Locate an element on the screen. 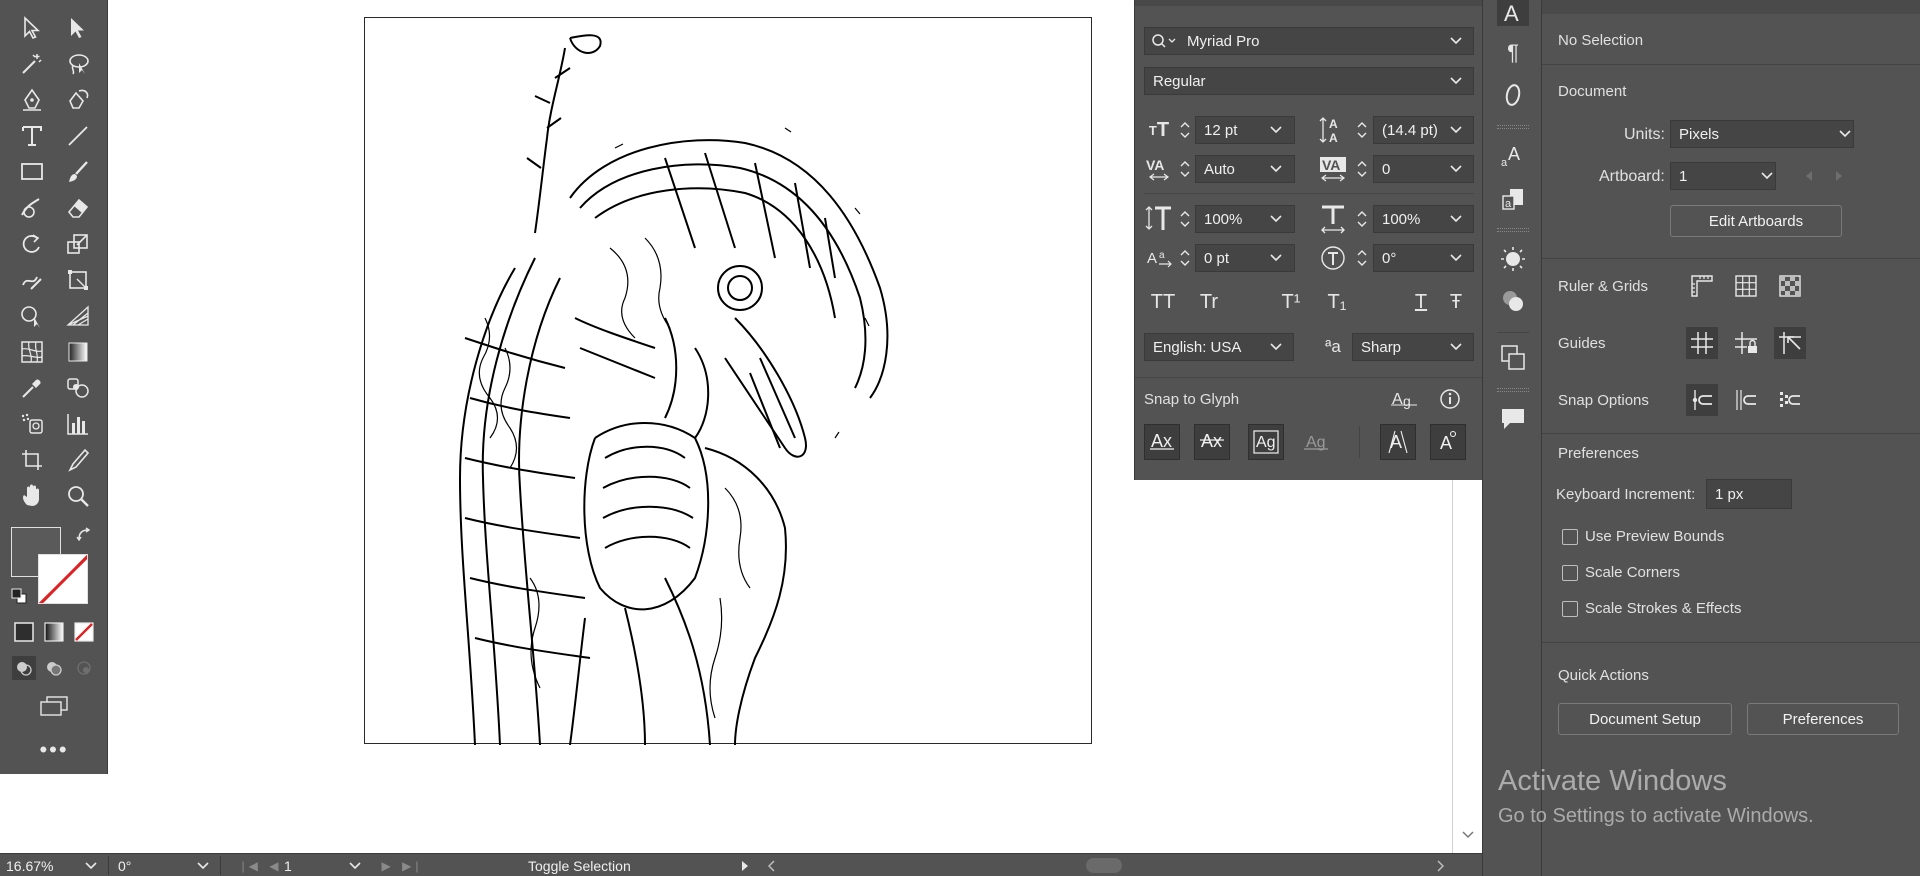 This screenshot has width=1920, height=876. default-fill-stroke-icon is located at coordinates (19, 596).